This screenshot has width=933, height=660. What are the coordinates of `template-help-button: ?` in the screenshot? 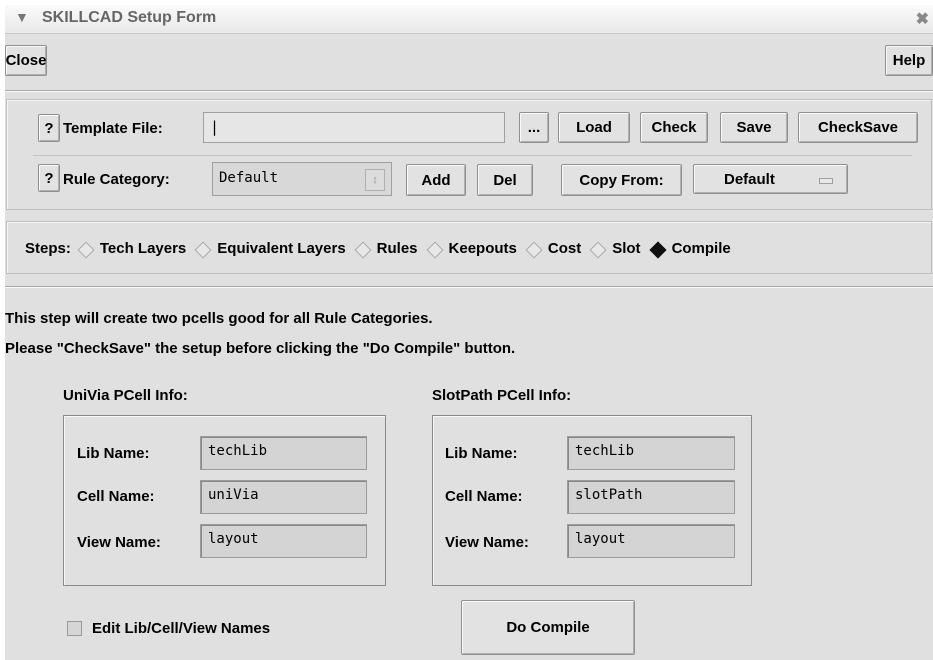 It's located at (49, 128).